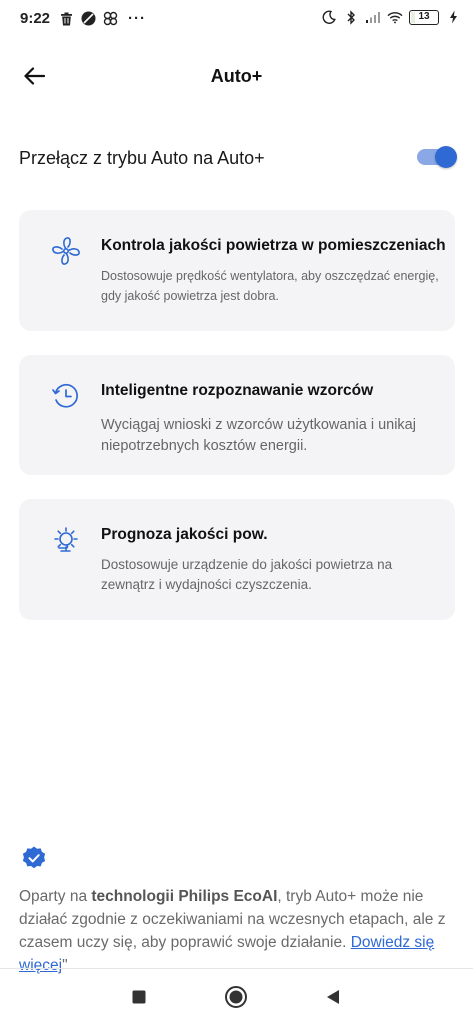  I want to click on square-icon, so click(139, 997).